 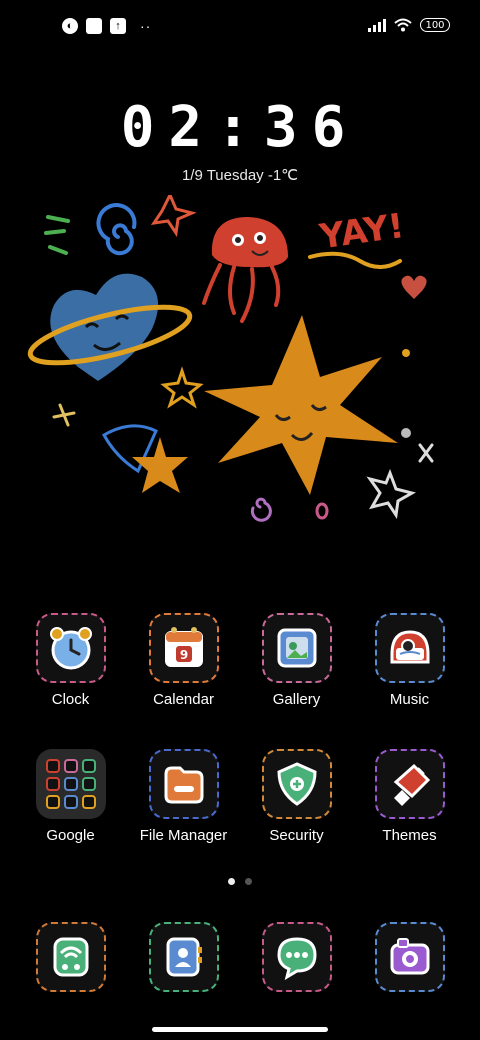 I want to click on theme-icon, so click(x=409, y=784).